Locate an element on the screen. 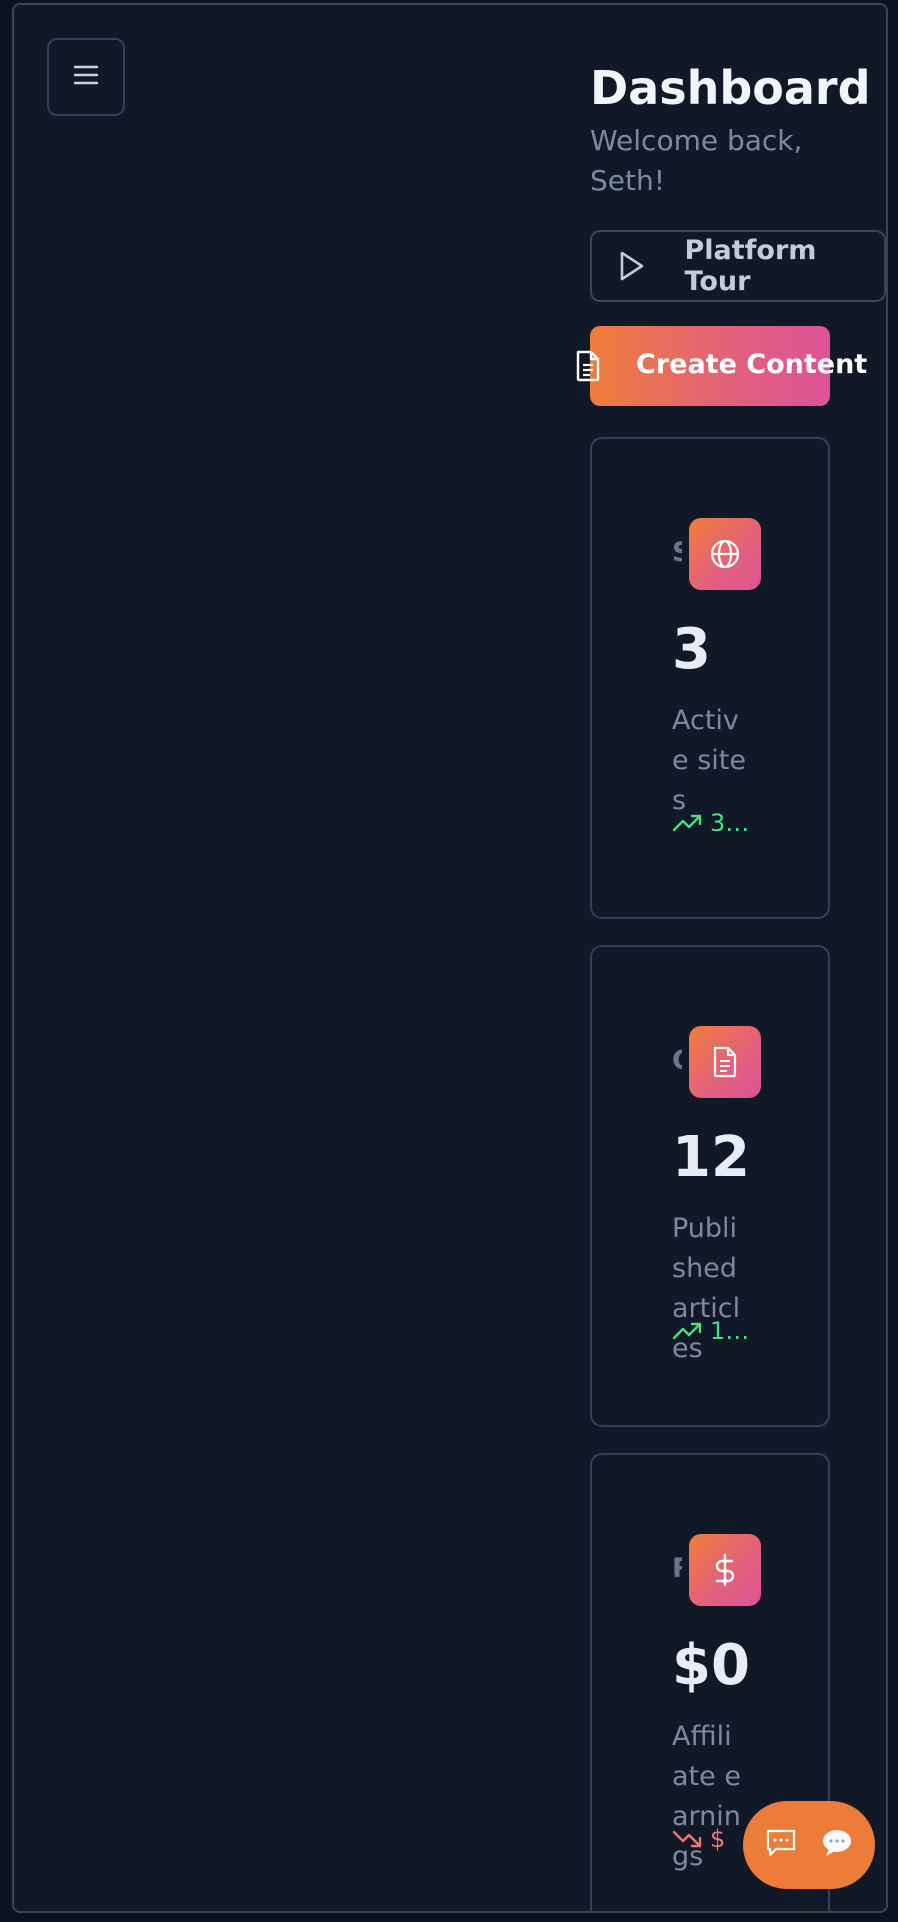  card-label: R is located at coordinates (677, 1568).